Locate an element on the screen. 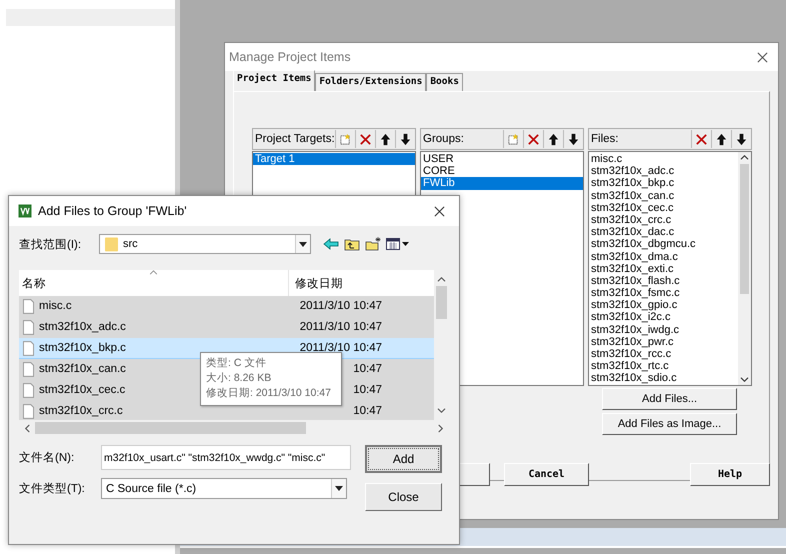 The height and width of the screenshot is (554, 786). list-item: stm32f10x_cec.c is located at coordinates (663, 208).